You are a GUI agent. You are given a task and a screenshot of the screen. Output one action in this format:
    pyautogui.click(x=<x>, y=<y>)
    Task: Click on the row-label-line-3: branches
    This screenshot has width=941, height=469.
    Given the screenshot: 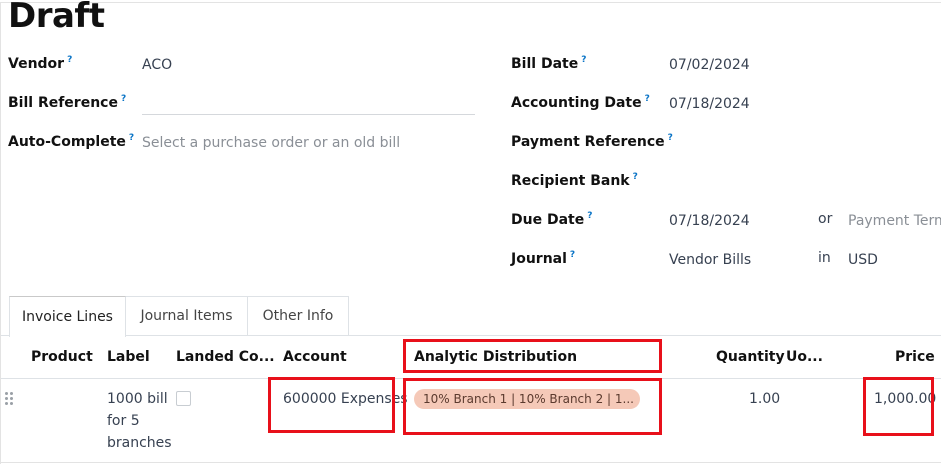 What is the action you would take?
    pyautogui.click(x=139, y=443)
    